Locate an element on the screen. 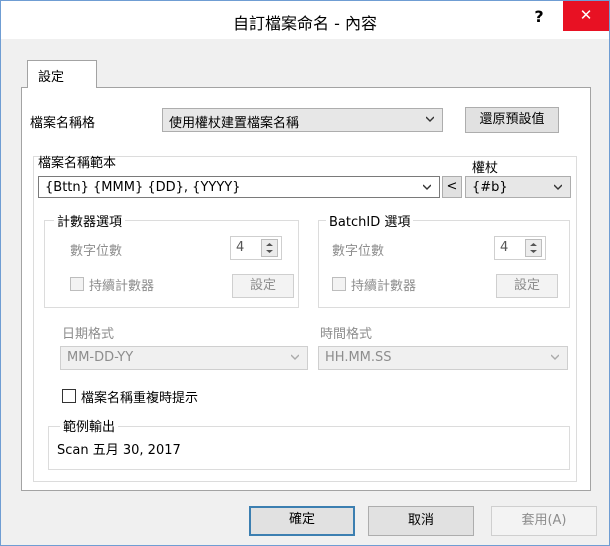 The height and width of the screenshot is (546, 610). apply-button: 套用(A) is located at coordinates (544, 521).